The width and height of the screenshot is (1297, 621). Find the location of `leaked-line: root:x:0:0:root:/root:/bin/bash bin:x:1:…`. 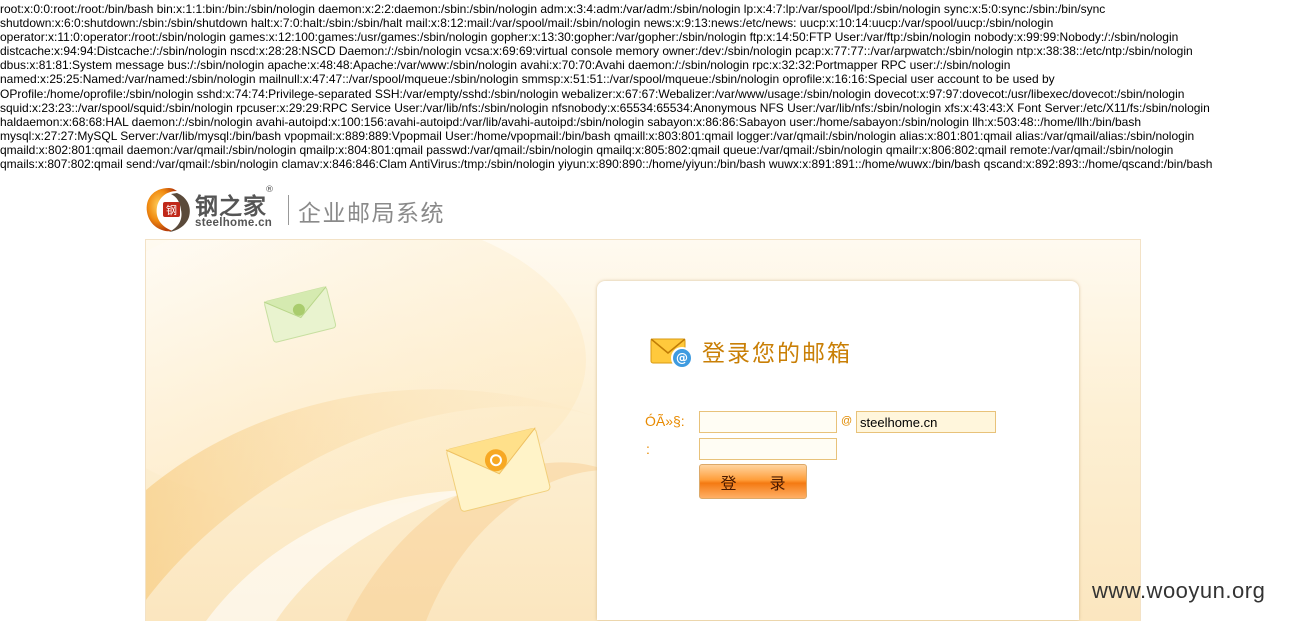

leaked-line: root:x:0:0:root:/root:/bin/bash bin:x:1:… is located at coordinates (553, 9).